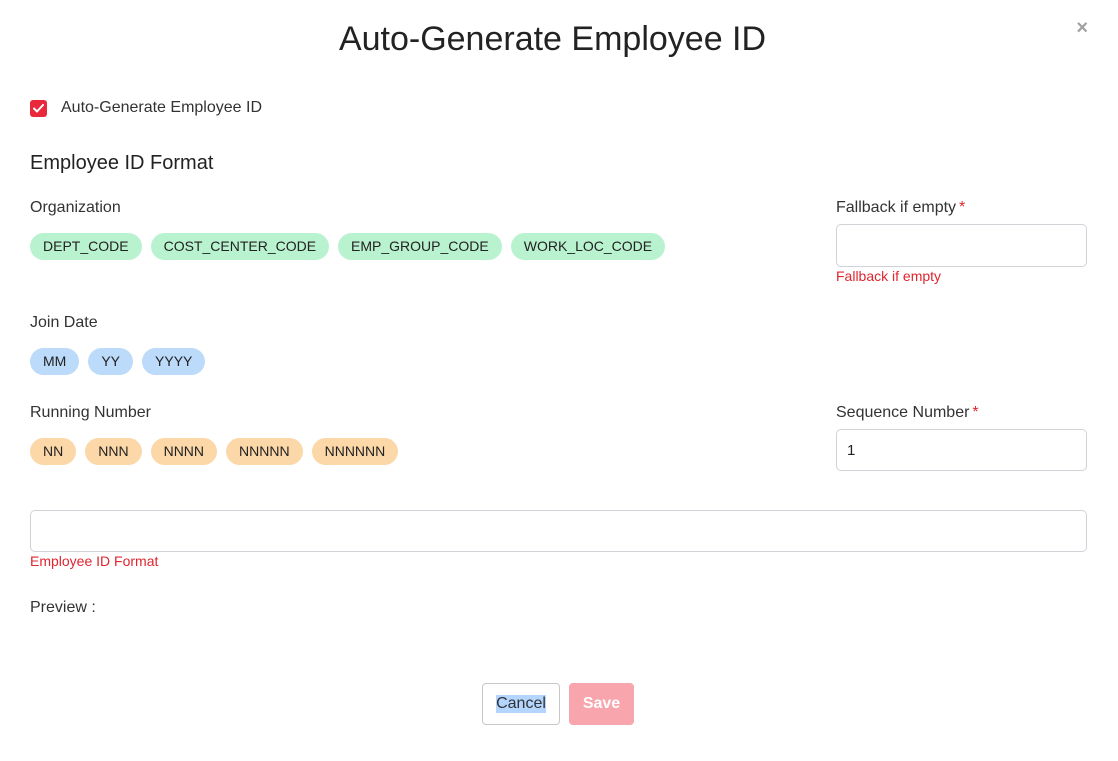 The image size is (1118, 761). I want to click on employee-id-format-input, so click(558, 531).